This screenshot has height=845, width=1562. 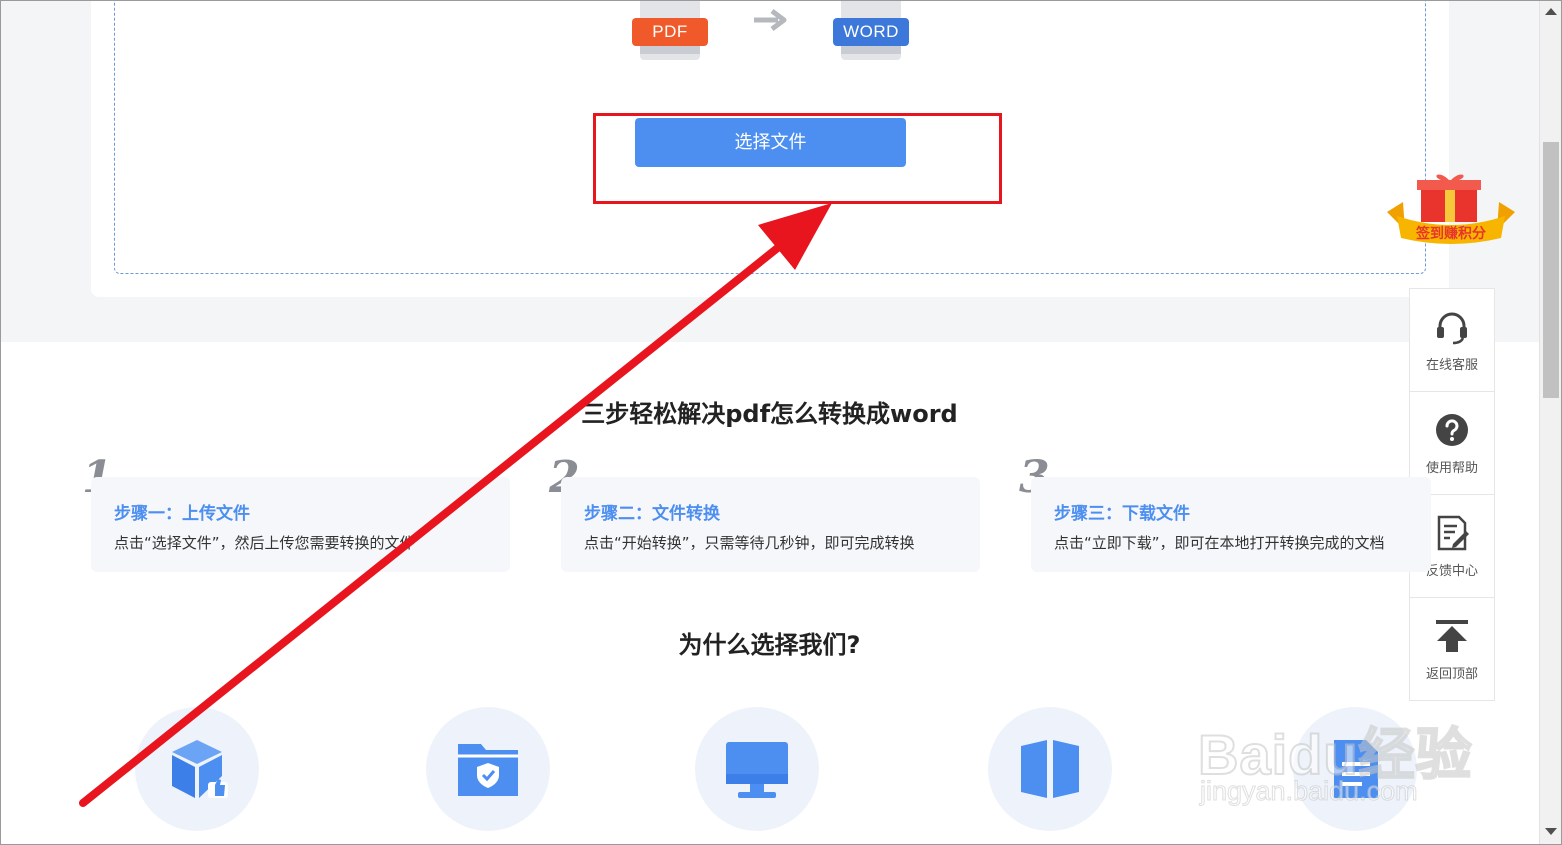 What do you see at coordinates (652, 514) in the screenshot?
I see `step-title: 步骤二：文件转换` at bounding box center [652, 514].